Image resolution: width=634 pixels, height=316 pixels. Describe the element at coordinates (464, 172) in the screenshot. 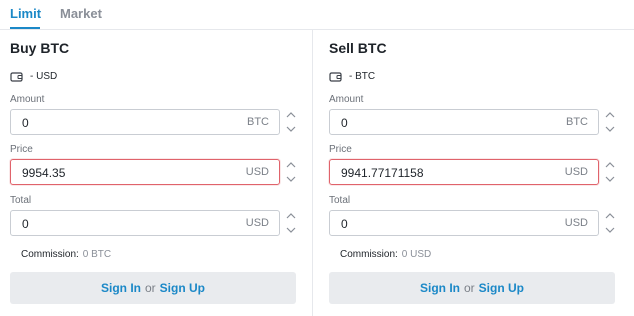

I see `sell-price-field: 9941.77171158 USD` at that location.